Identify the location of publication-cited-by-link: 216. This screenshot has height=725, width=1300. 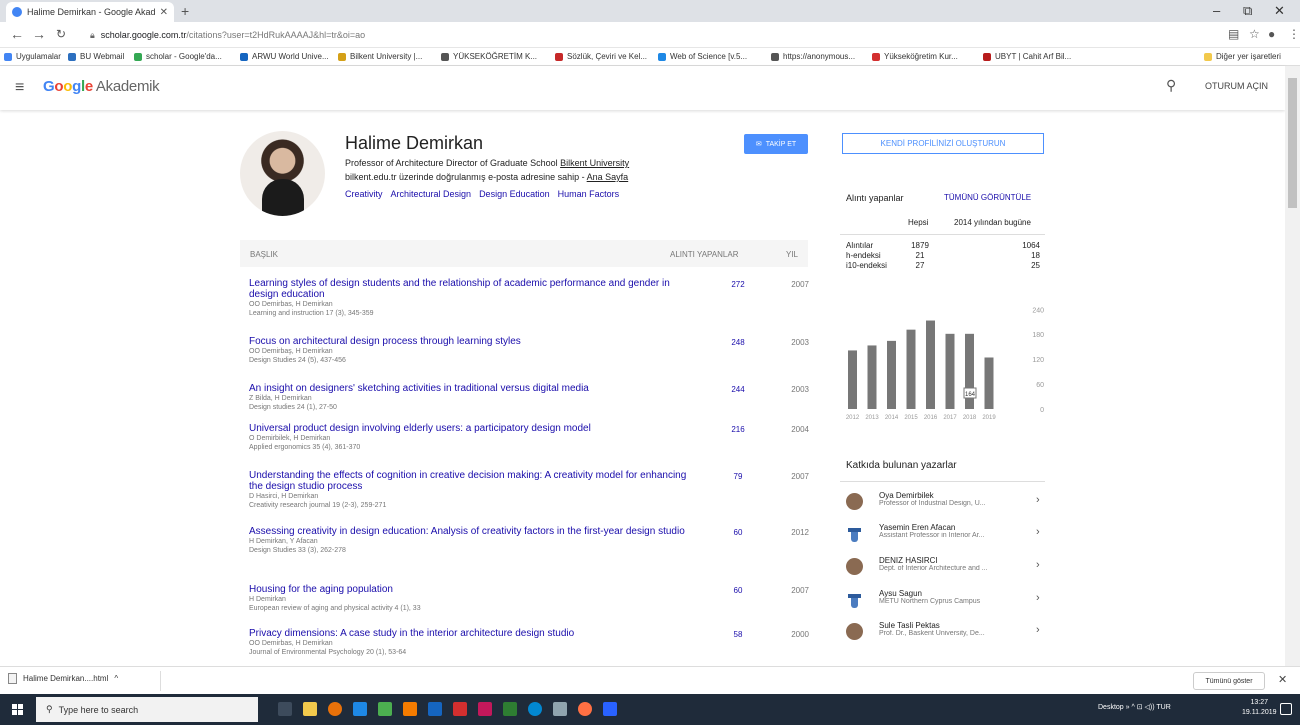
(738, 429).